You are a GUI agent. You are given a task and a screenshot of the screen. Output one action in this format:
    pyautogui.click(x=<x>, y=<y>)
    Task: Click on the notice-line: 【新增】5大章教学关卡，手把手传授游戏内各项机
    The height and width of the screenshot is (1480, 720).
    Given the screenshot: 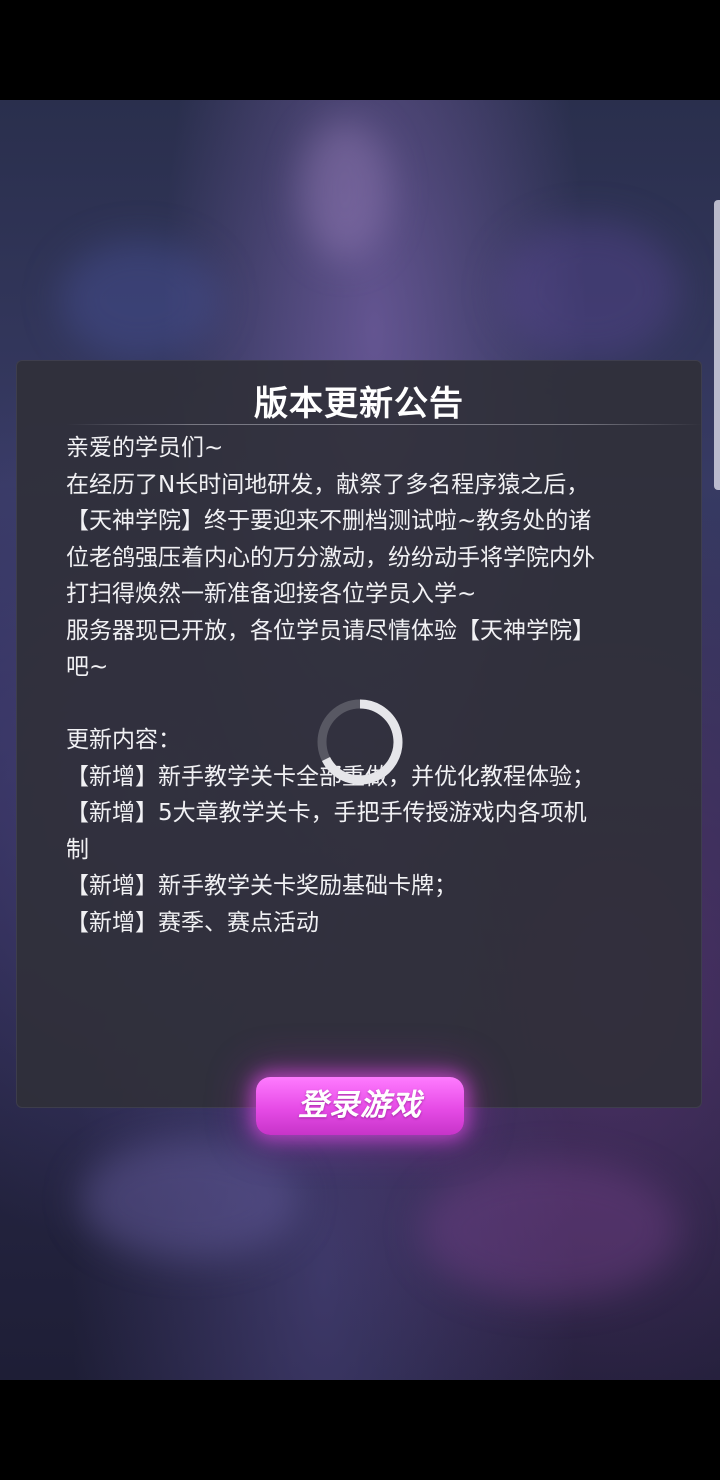 What is the action you would take?
    pyautogui.click(x=326, y=813)
    